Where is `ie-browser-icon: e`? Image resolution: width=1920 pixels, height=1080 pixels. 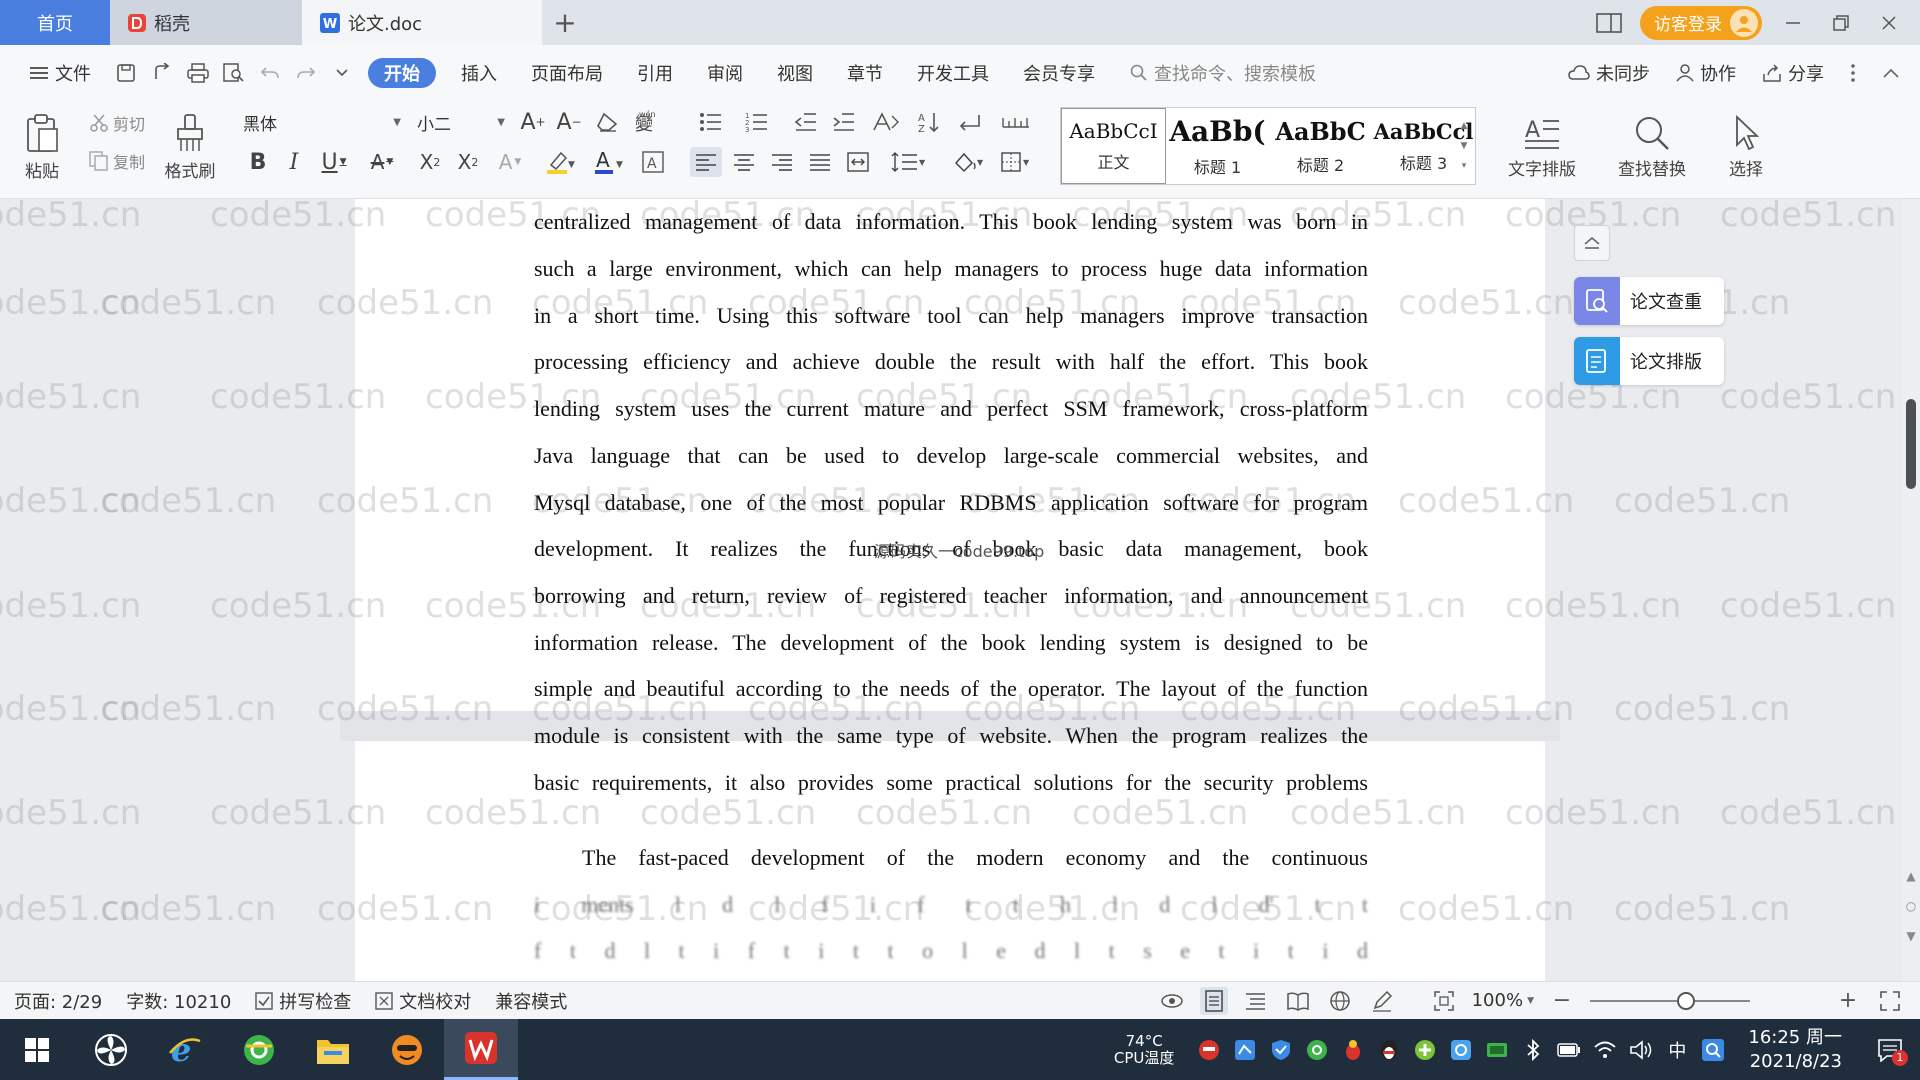
ie-browser-icon: e is located at coordinates (185, 1049).